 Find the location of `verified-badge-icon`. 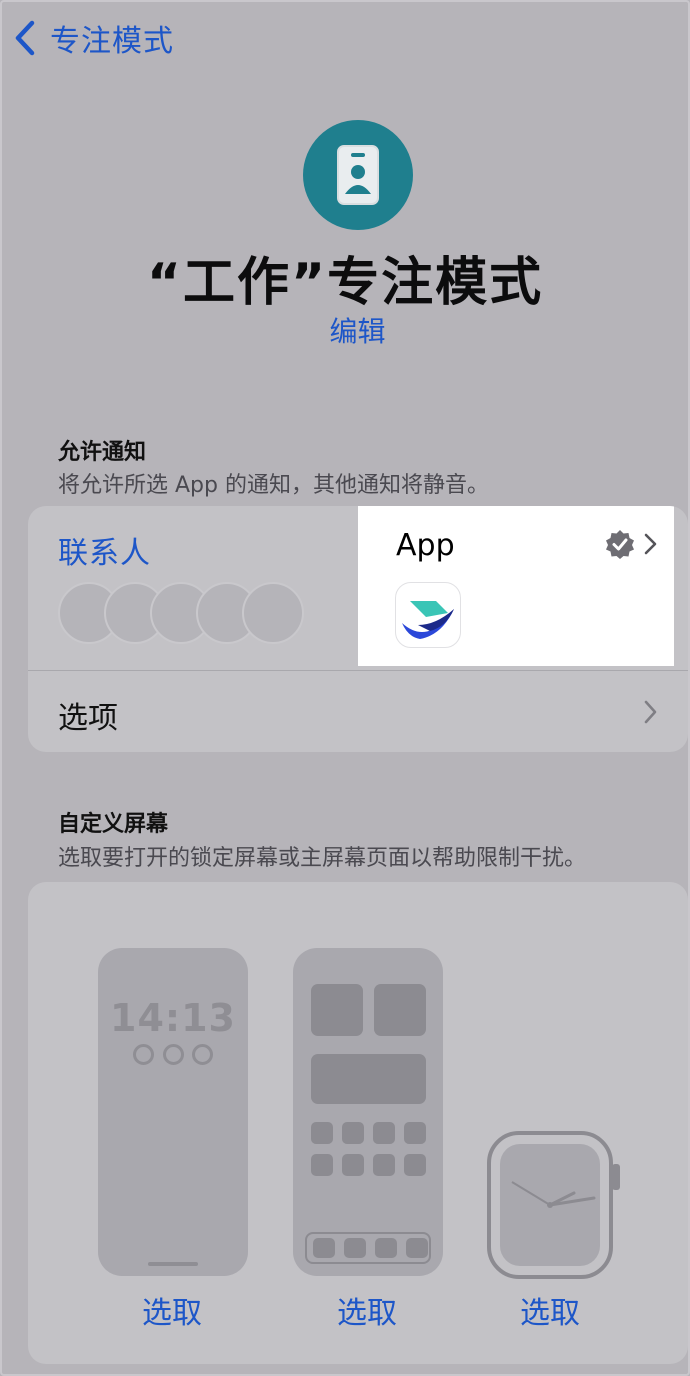

verified-badge-icon is located at coordinates (620, 544).